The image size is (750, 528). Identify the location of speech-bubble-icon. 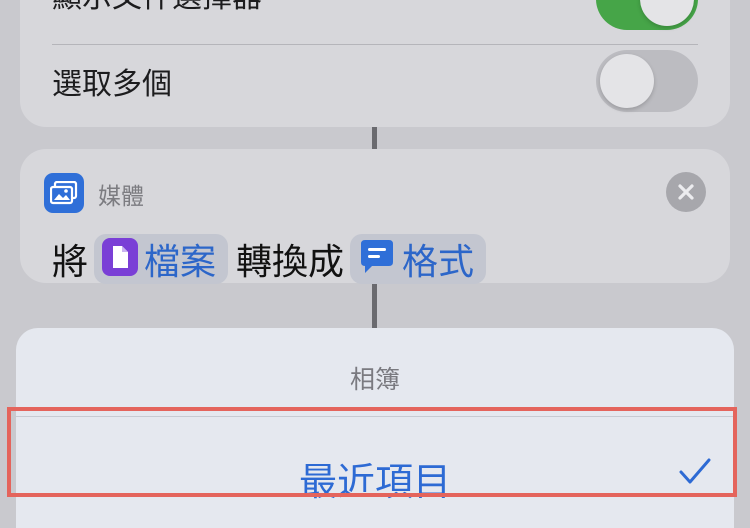
(377, 259).